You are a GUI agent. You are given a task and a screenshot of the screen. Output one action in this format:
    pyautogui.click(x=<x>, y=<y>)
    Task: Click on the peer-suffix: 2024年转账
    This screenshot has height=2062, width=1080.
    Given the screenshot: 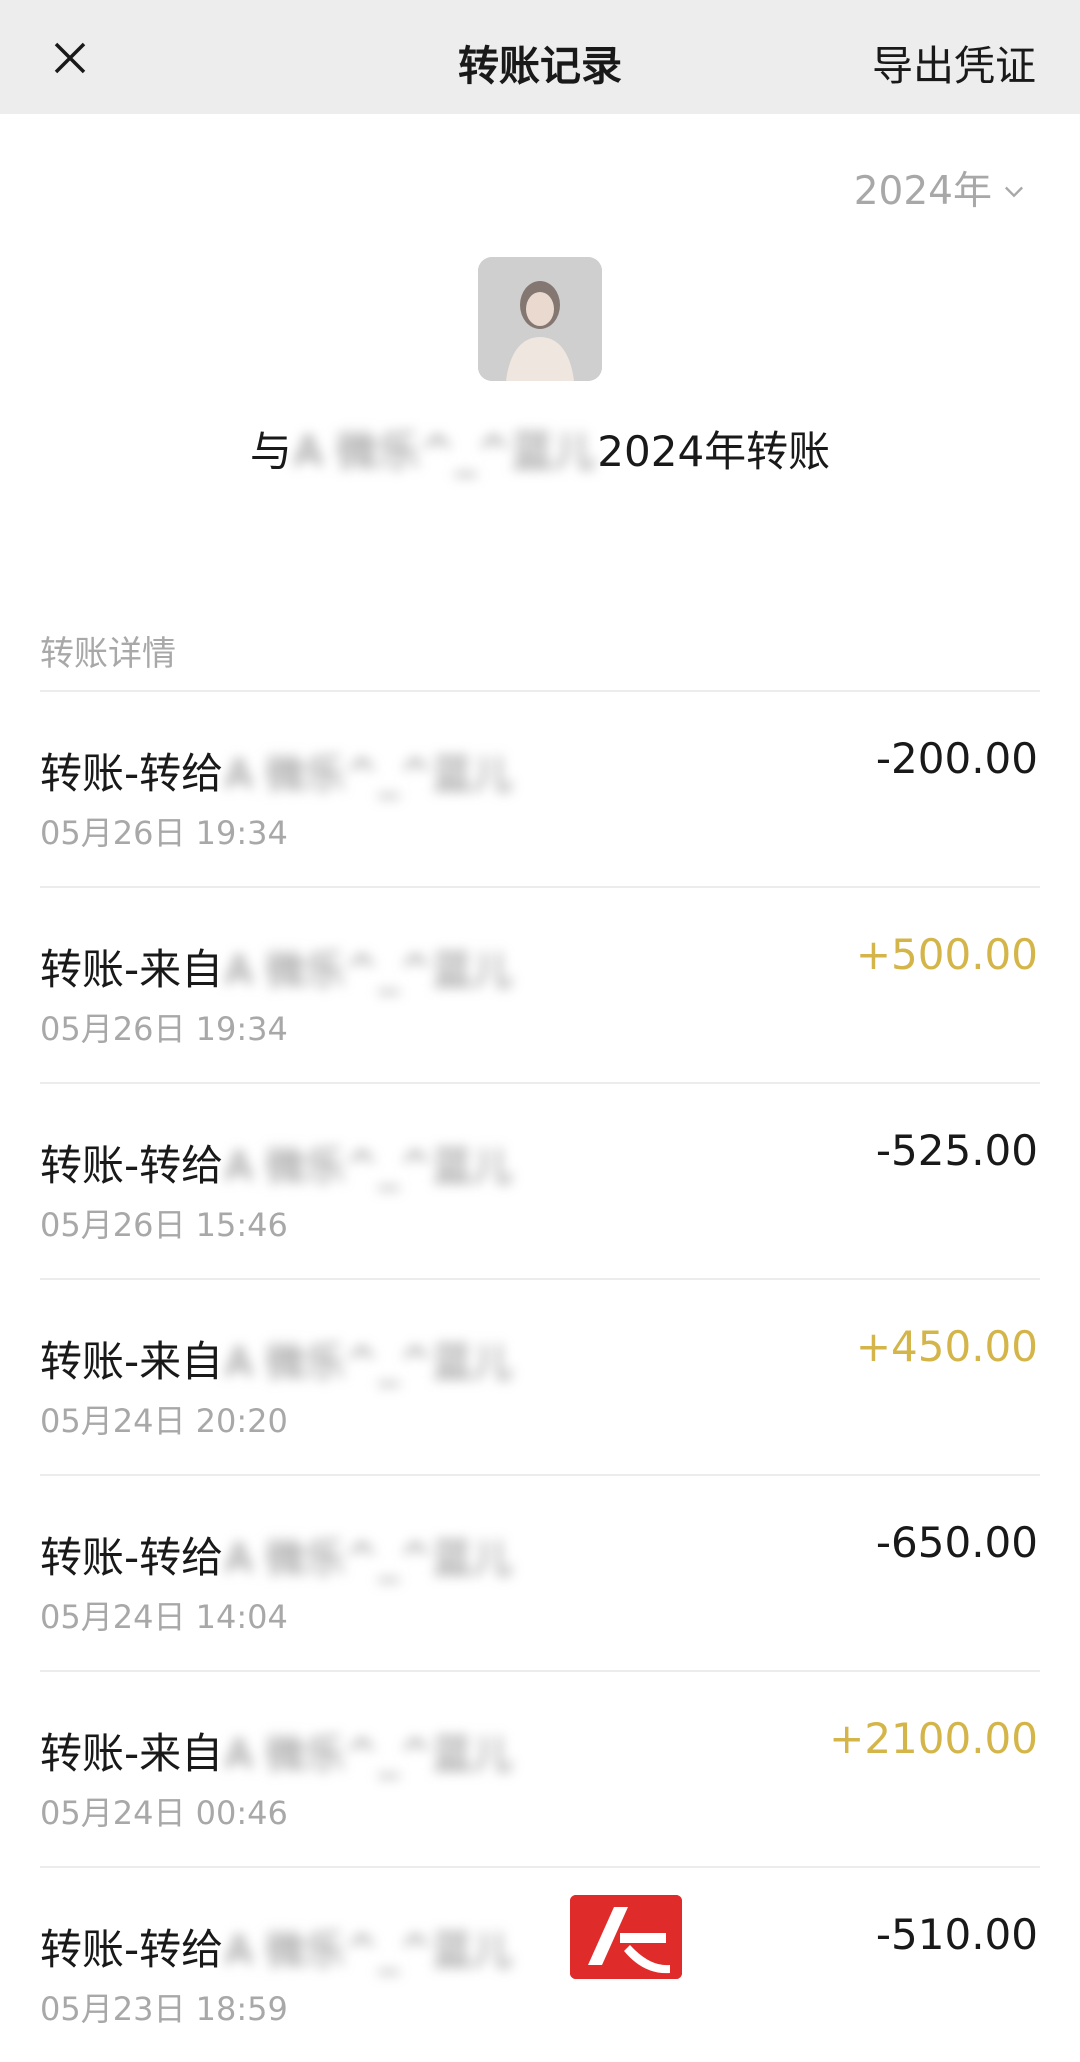 What is the action you would take?
    pyautogui.click(x=714, y=451)
    